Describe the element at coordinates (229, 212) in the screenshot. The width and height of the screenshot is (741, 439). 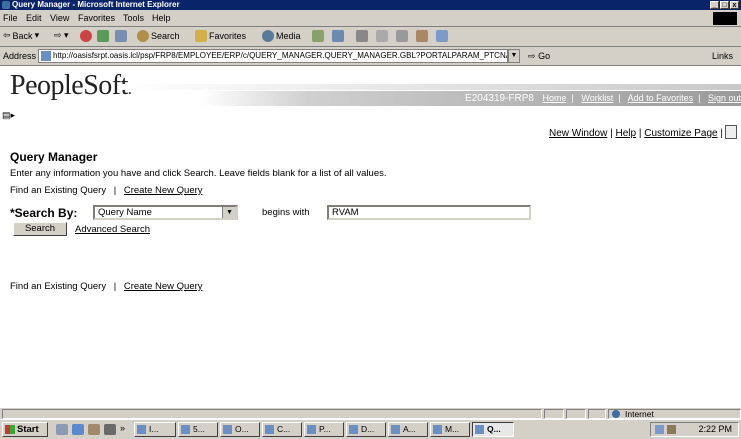
I see `chevron-down-icon: ▼` at that location.